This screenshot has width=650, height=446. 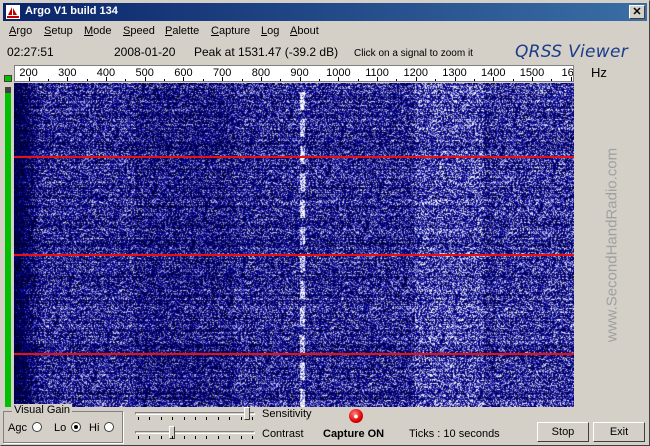 I want to click on visual-gain-group: Visual Gain Agc Lo Hi, so click(x=63, y=423).